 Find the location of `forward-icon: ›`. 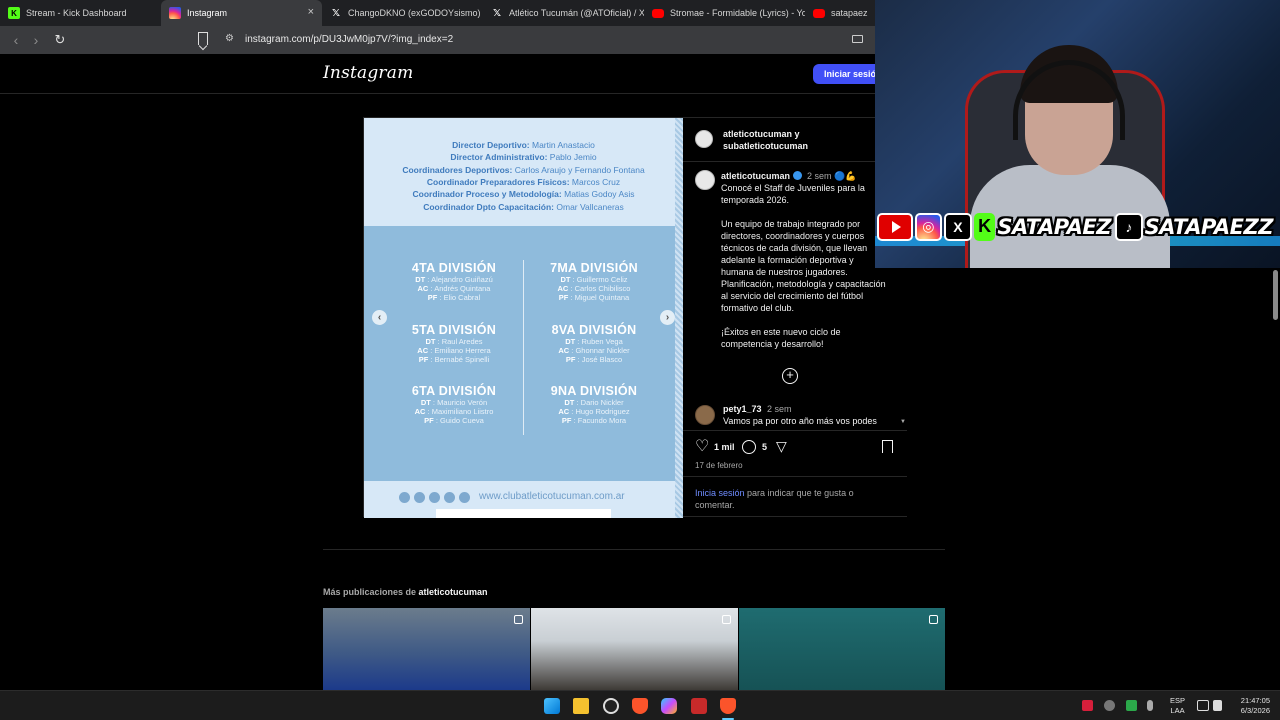

forward-icon: › is located at coordinates (36, 40).